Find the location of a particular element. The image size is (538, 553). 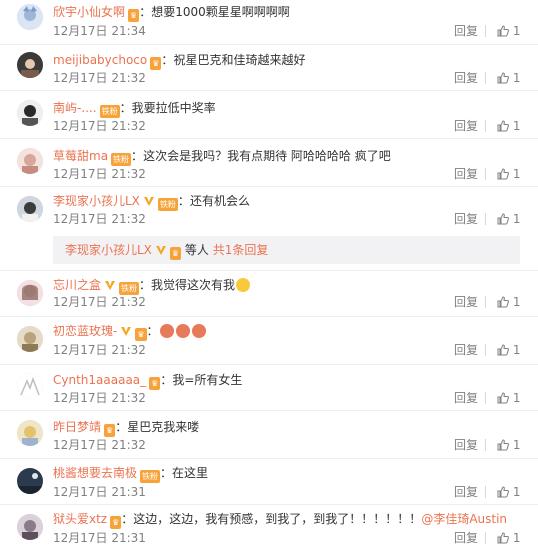

comment-text: 我觉得这次有我 is located at coordinates (193, 285).